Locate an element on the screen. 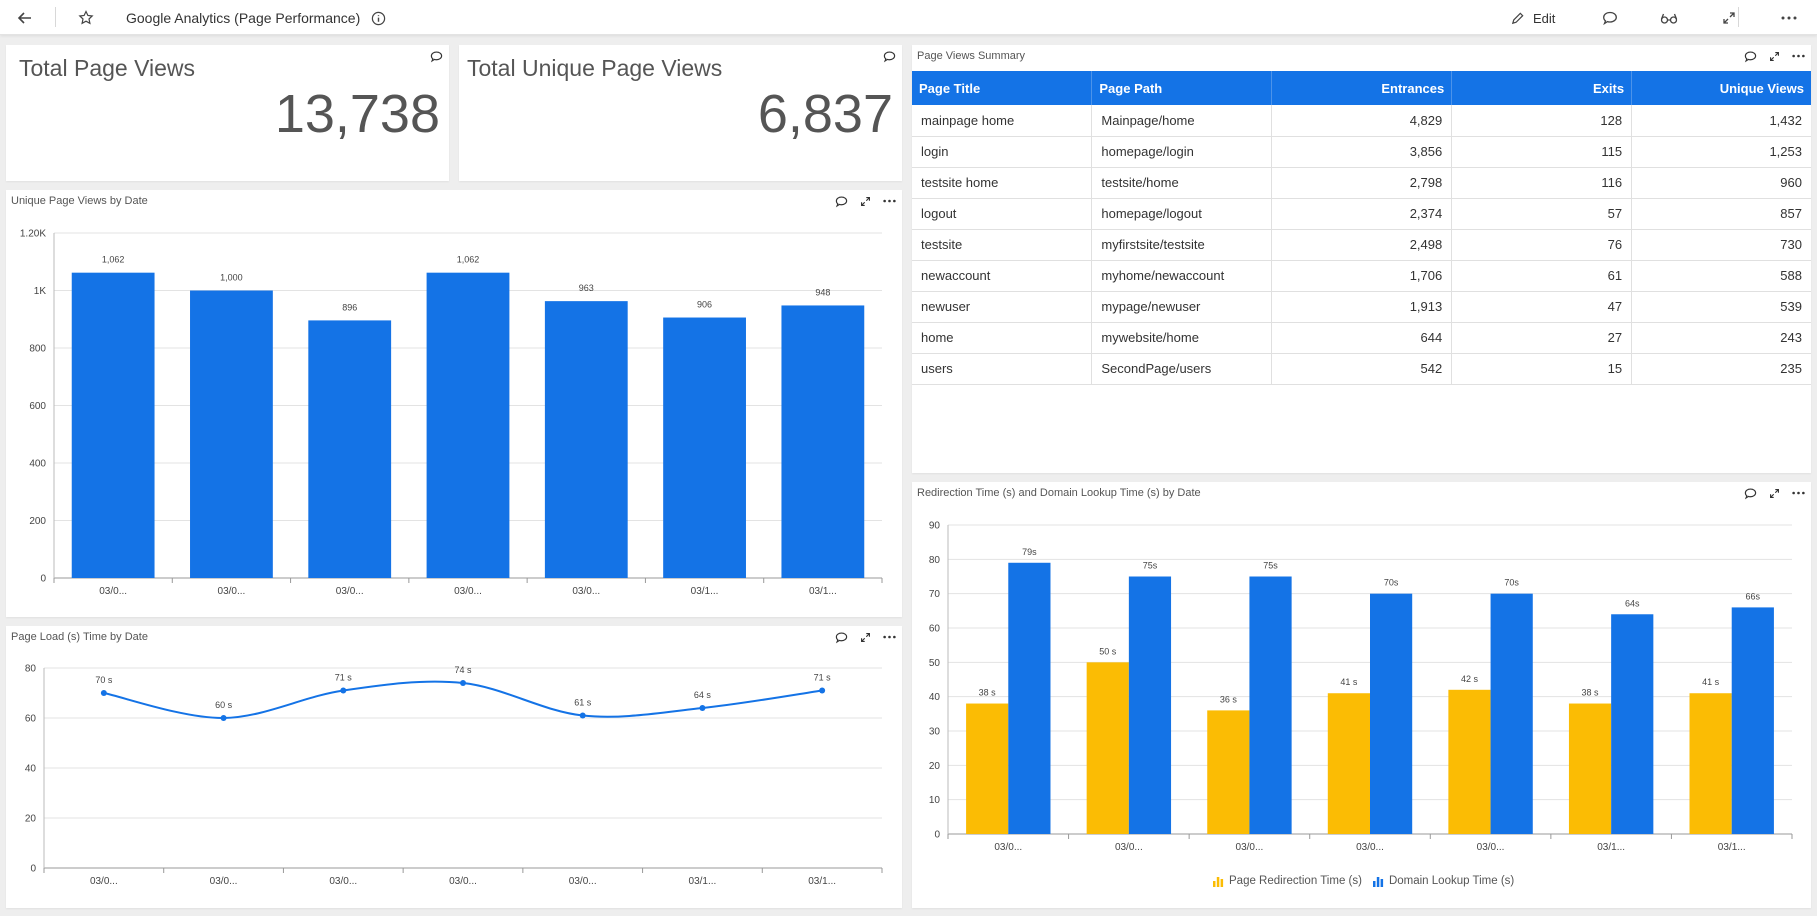  data-label: 948 is located at coordinates (822, 292).